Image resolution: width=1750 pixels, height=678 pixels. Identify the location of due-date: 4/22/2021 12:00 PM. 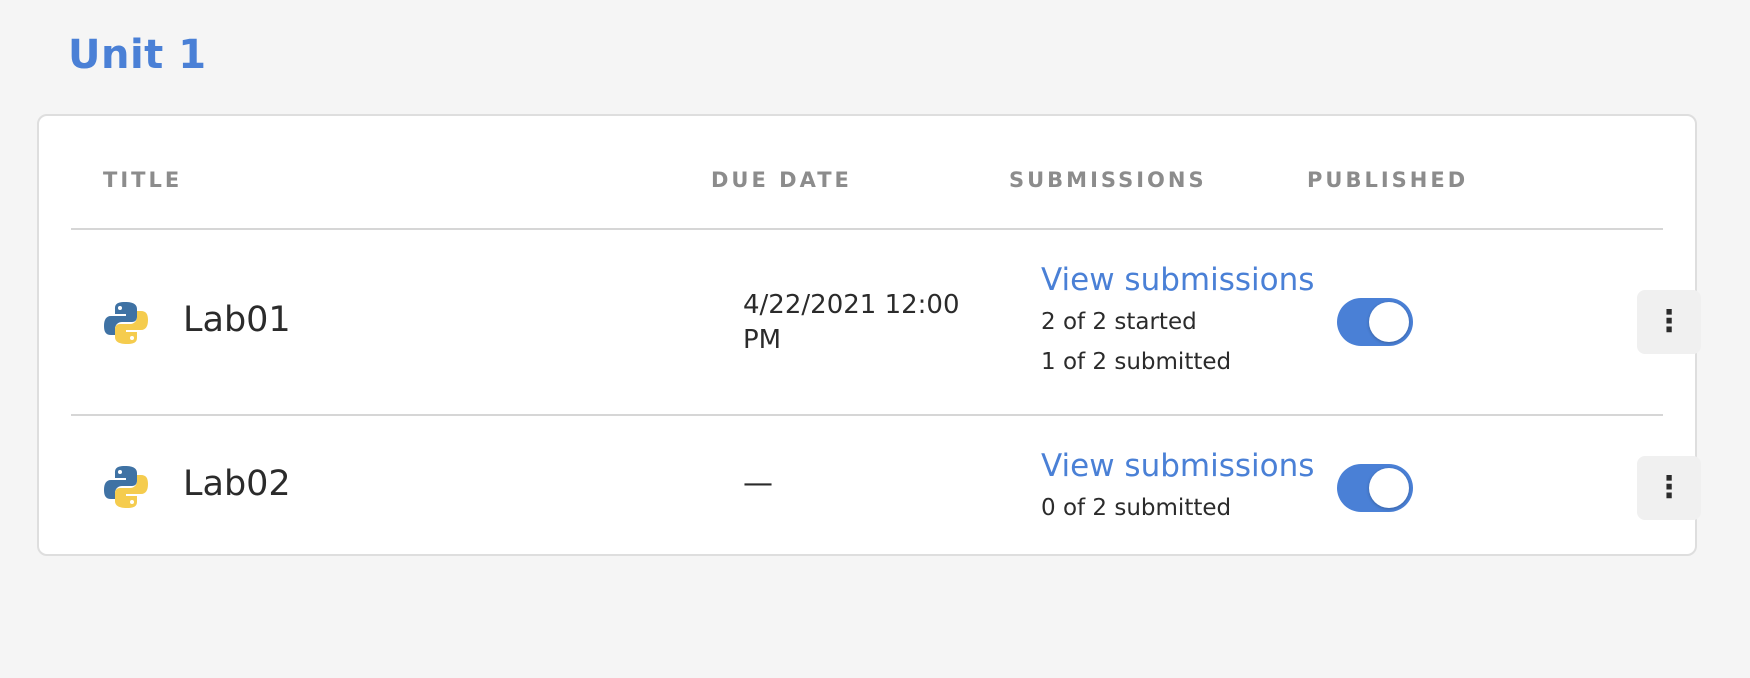
(851, 322).